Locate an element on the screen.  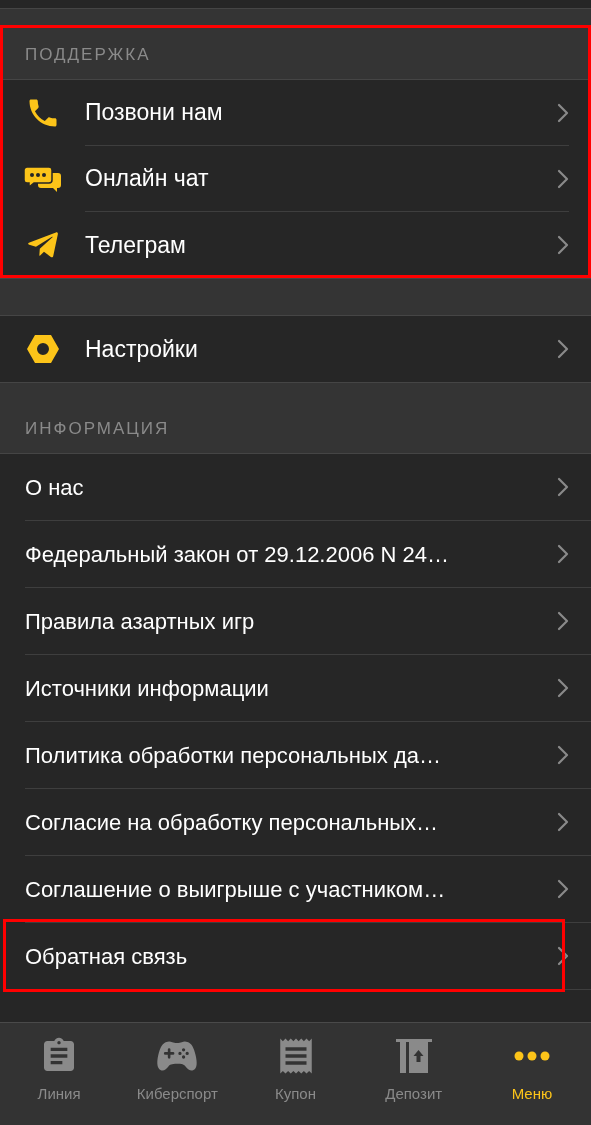
section-header: ИНФОРМАЦИЯ is located at coordinates (295, 418).